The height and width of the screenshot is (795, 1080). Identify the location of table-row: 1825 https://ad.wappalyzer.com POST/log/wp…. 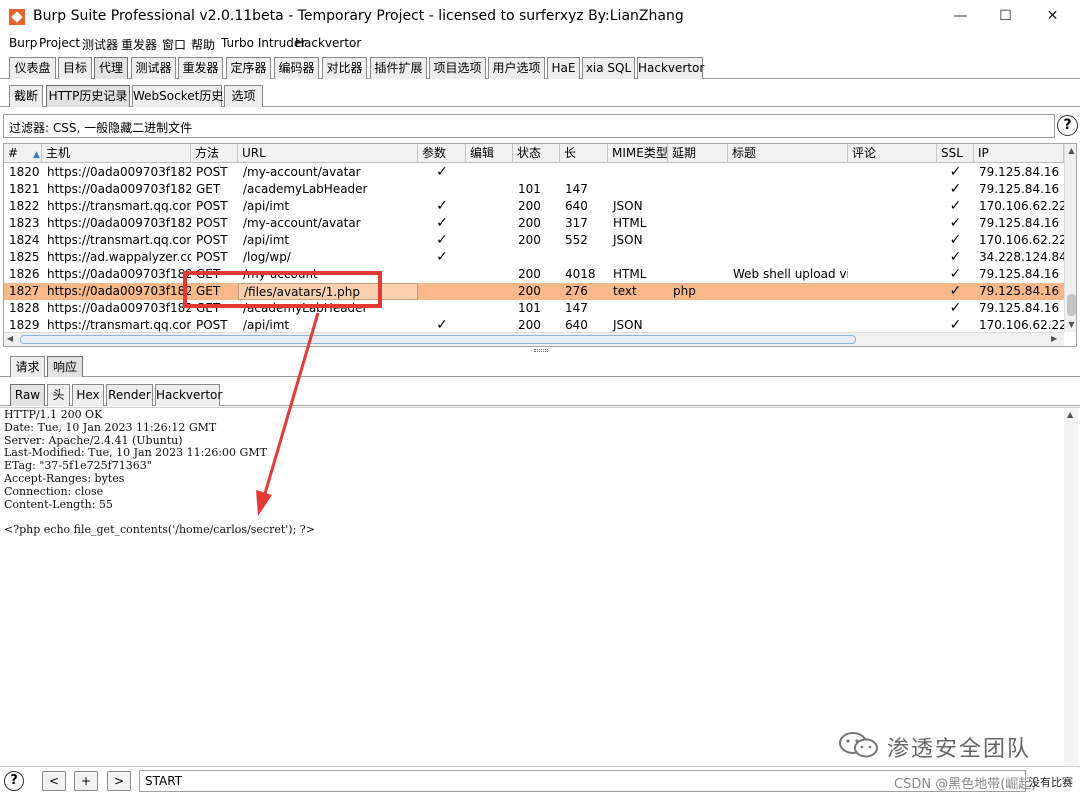
(534, 257).